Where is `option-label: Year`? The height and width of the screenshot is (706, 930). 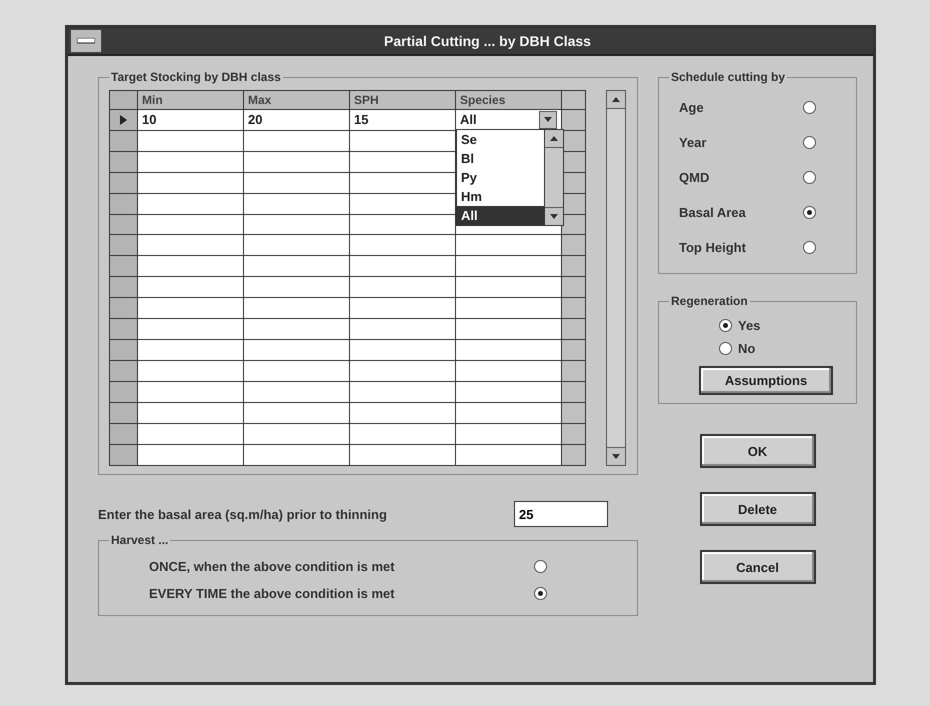 option-label: Year is located at coordinates (692, 142).